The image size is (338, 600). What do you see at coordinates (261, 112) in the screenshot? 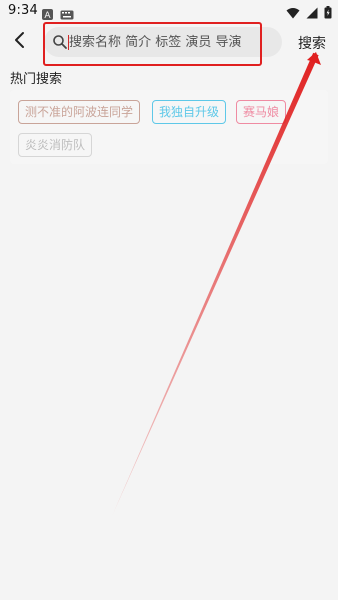
I see `hot-tag: 赛马娘` at bounding box center [261, 112].